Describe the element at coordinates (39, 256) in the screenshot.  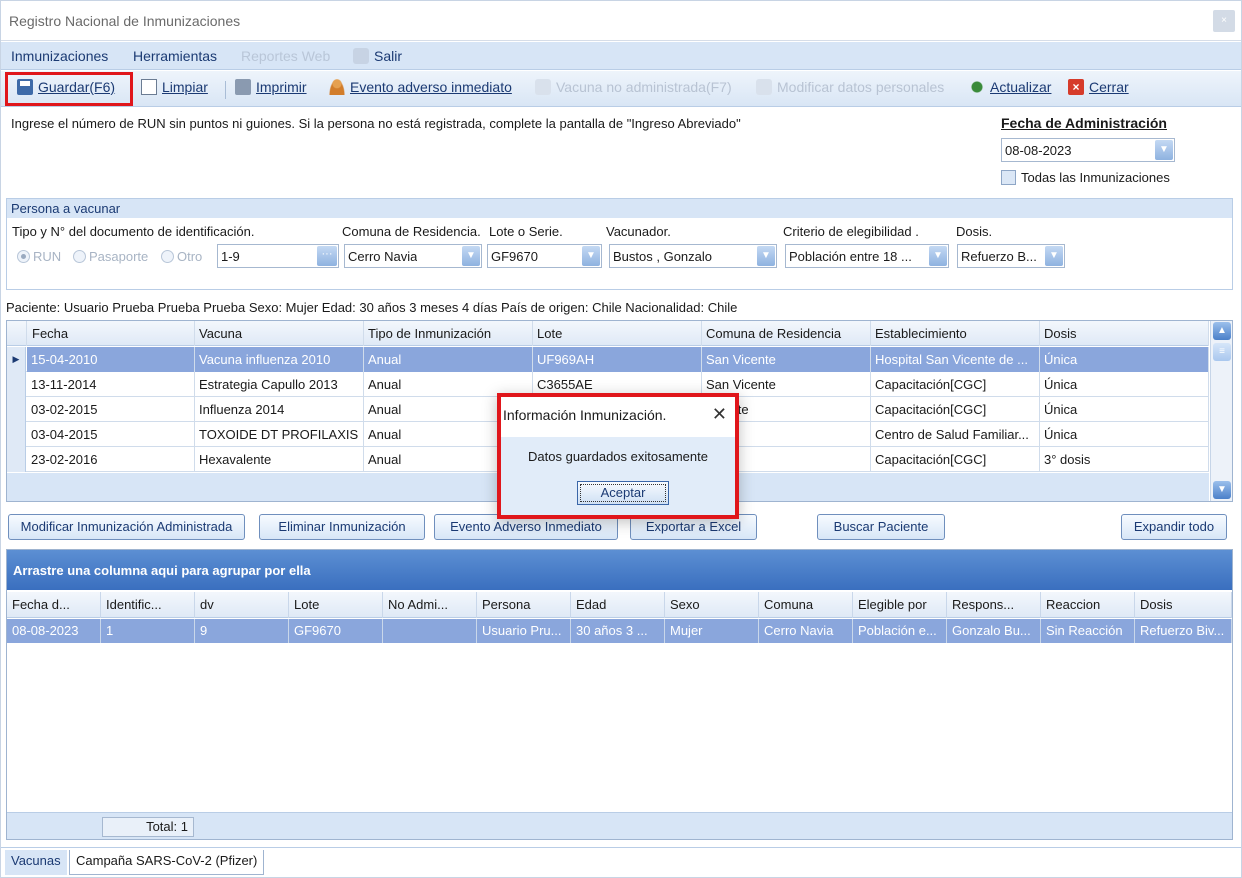
I see `radio-run: RUN` at that location.